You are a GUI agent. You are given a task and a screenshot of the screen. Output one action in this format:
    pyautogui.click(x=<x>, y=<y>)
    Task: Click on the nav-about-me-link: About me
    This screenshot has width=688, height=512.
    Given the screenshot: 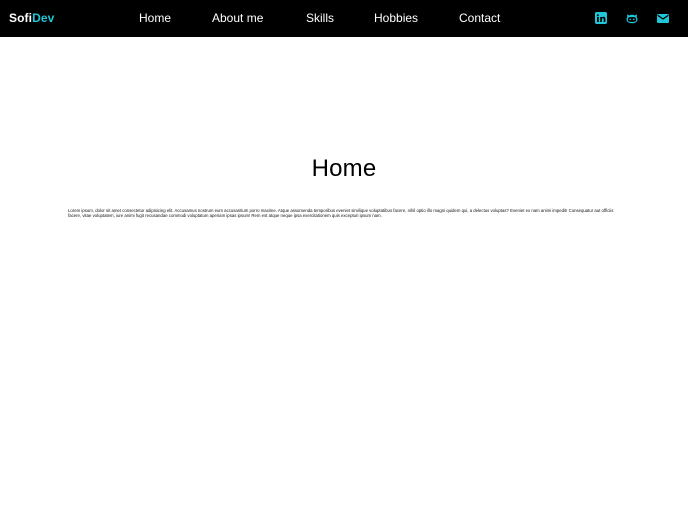 What is the action you would take?
    pyautogui.click(x=237, y=18)
    